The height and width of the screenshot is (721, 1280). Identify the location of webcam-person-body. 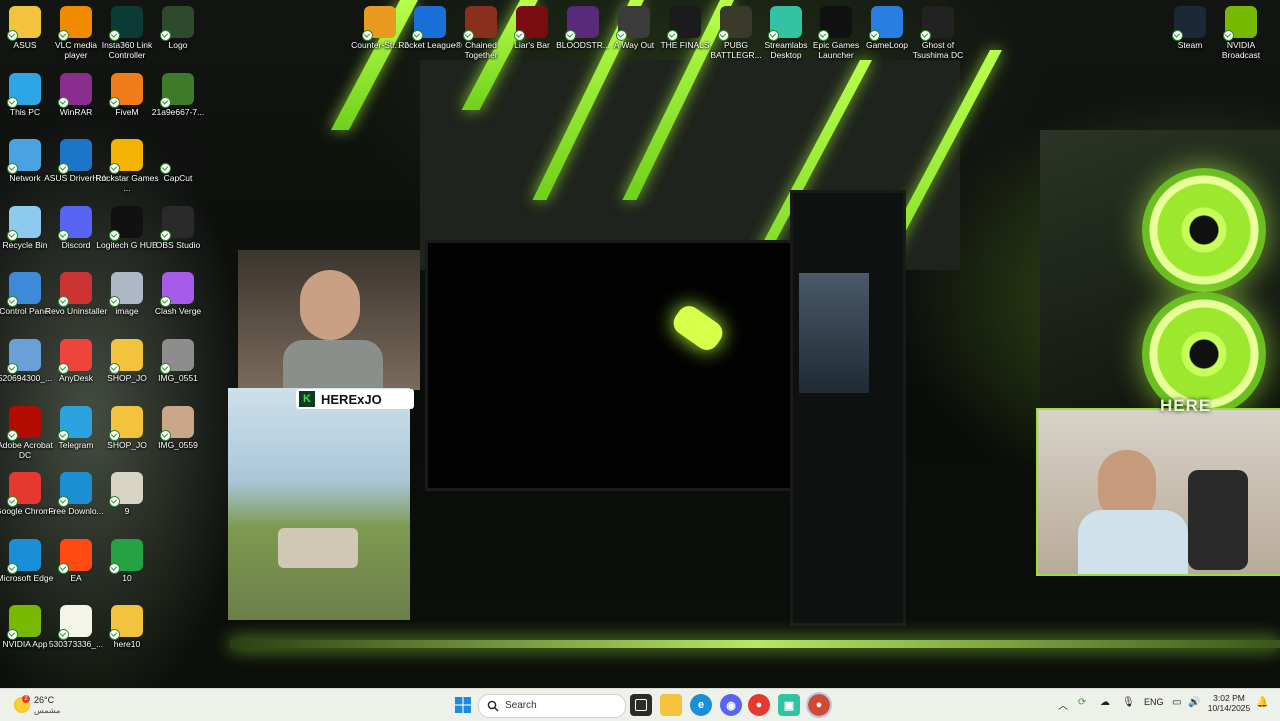
(333, 365).